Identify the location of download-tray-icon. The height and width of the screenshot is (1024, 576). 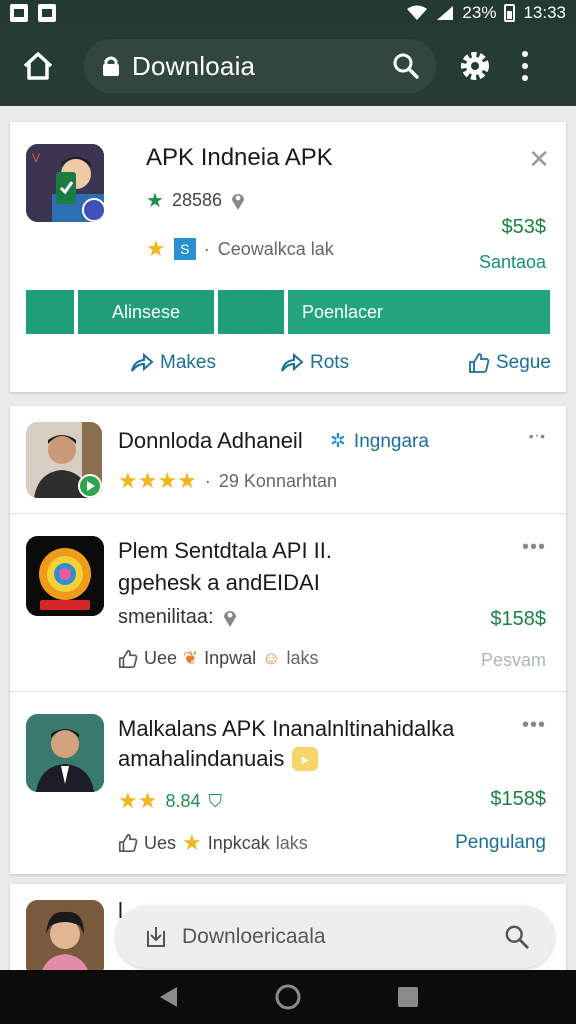
(156, 937).